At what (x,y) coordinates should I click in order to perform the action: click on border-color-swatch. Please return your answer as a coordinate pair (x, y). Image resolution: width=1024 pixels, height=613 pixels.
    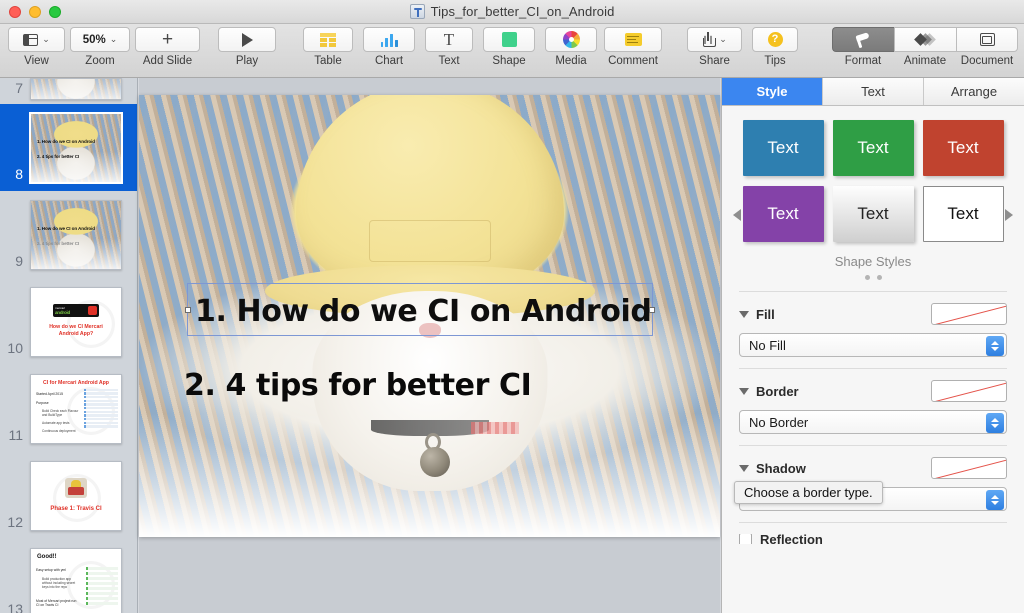
    Looking at the image, I should click on (969, 391).